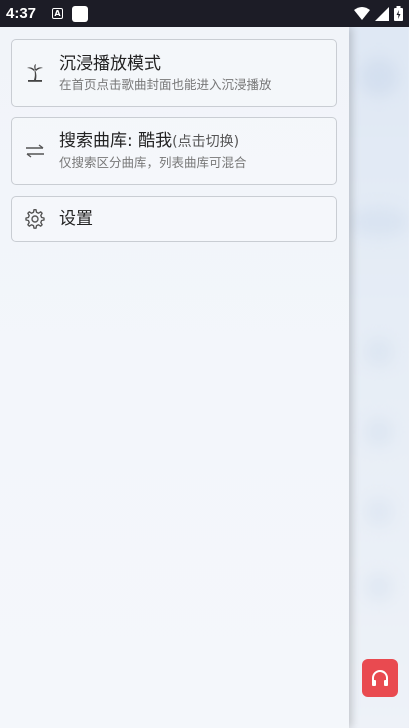  What do you see at coordinates (21, 13) in the screenshot?
I see `status-time: 4:37` at bounding box center [21, 13].